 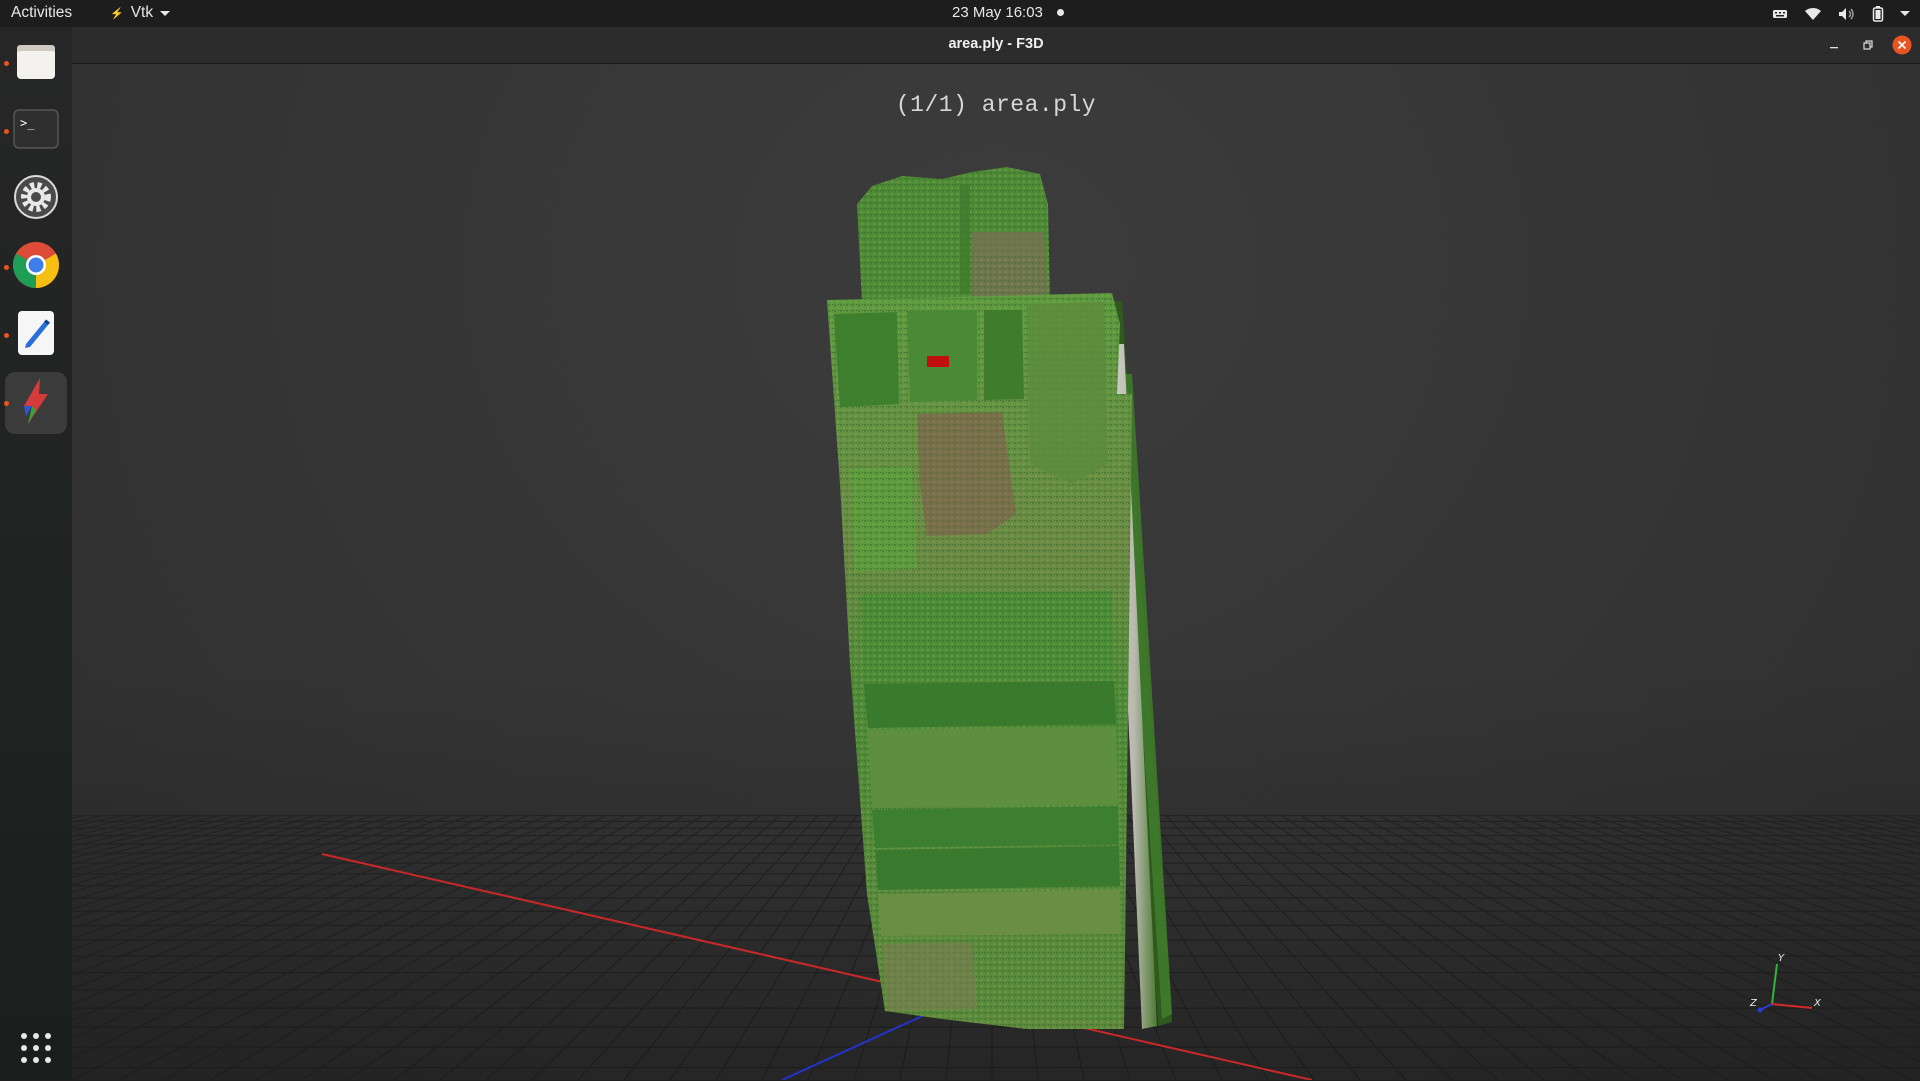 I want to click on app-grid-icon, so click(x=36, y=1050).